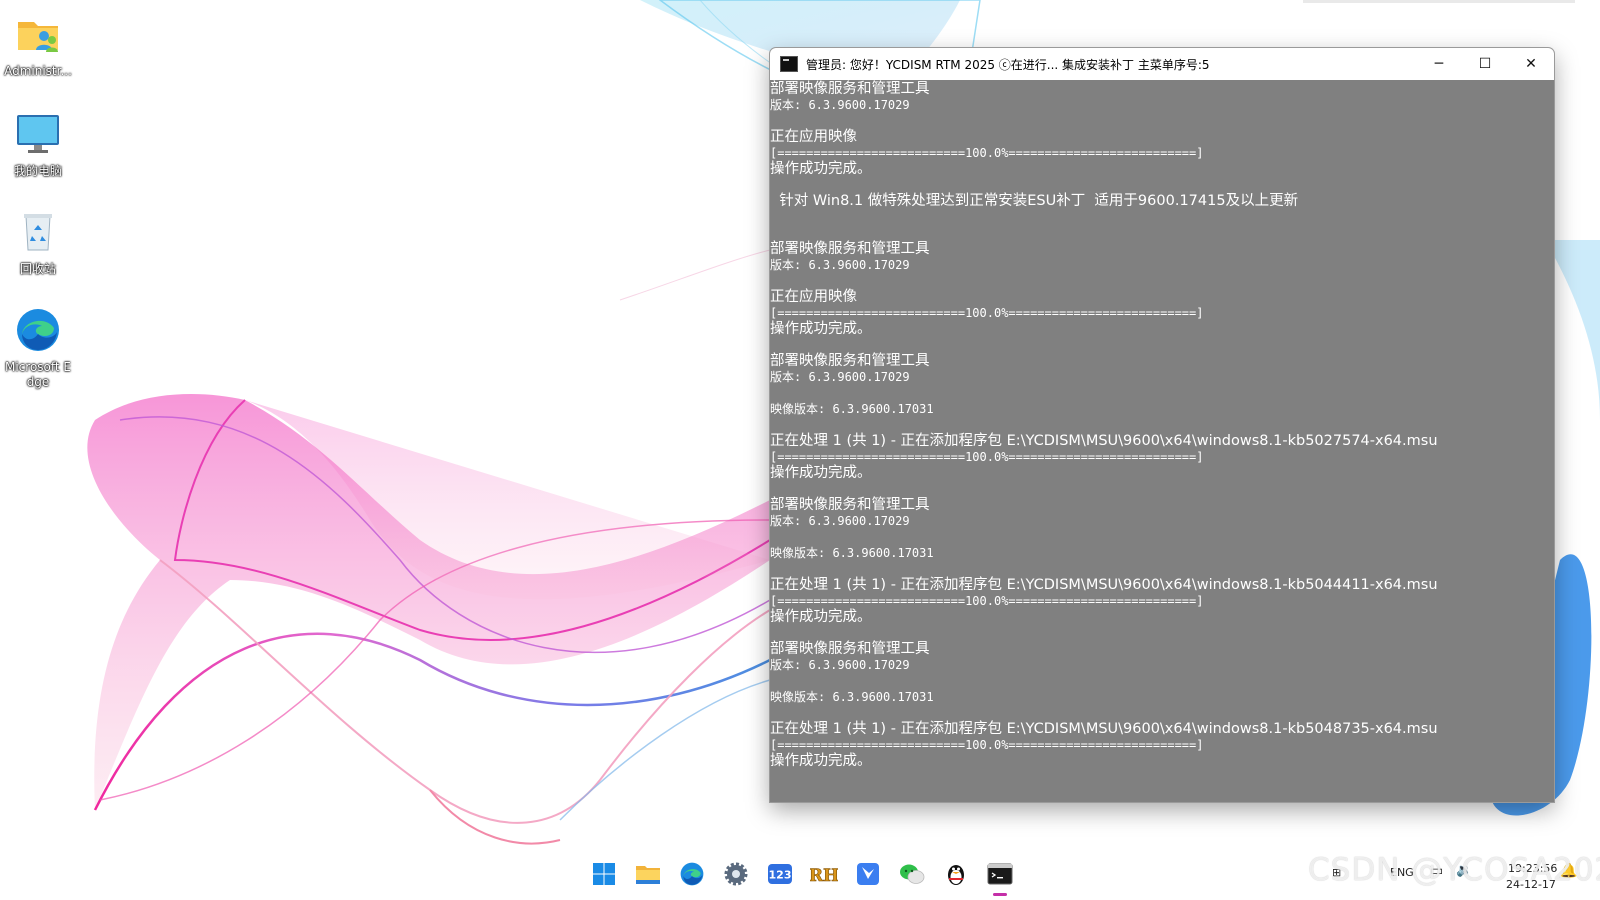  I want to click on taskbar-terminal, so click(1000, 877).